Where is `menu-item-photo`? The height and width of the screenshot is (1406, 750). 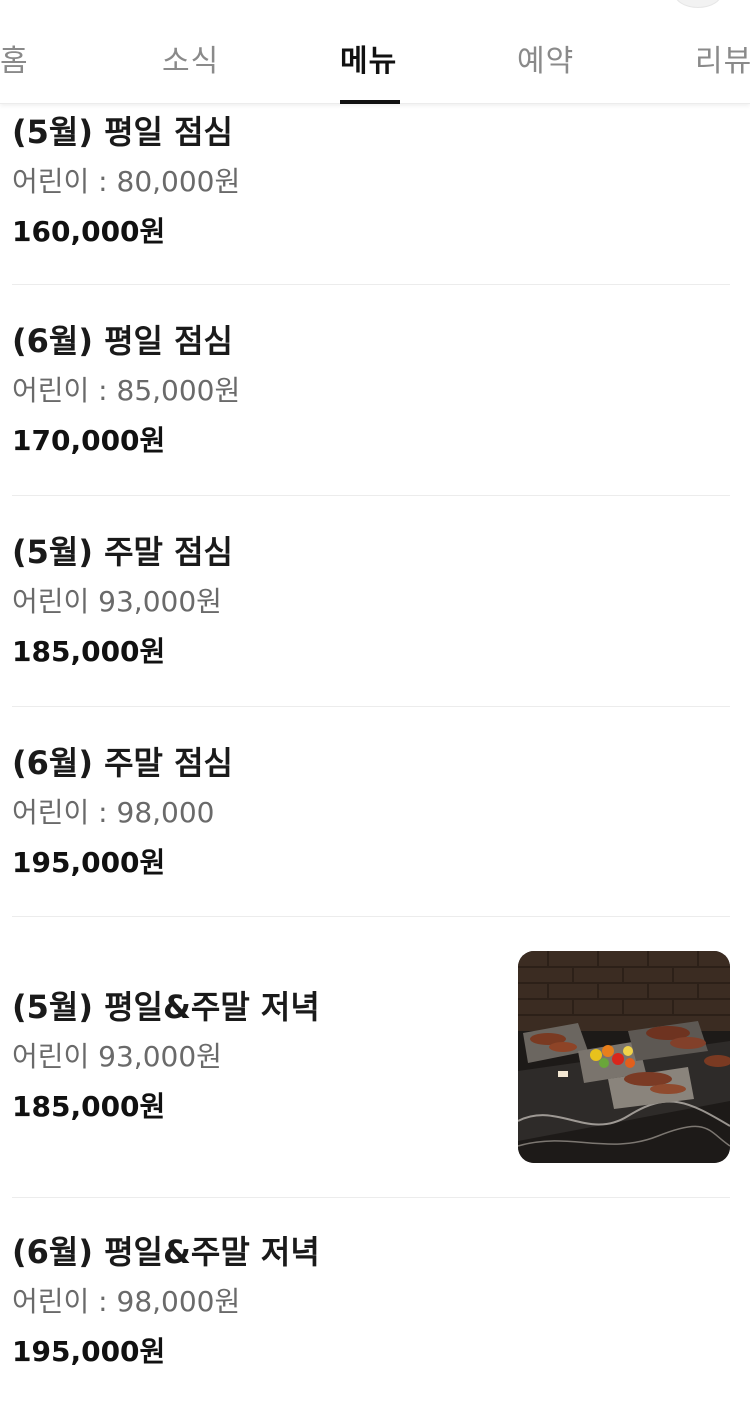
menu-item-photo is located at coordinates (624, 1057).